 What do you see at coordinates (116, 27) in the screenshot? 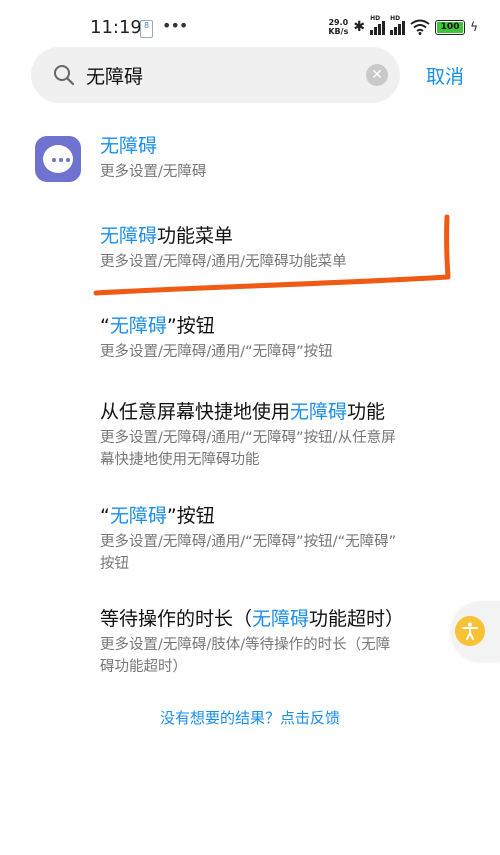
I see `clock: 11:19` at bounding box center [116, 27].